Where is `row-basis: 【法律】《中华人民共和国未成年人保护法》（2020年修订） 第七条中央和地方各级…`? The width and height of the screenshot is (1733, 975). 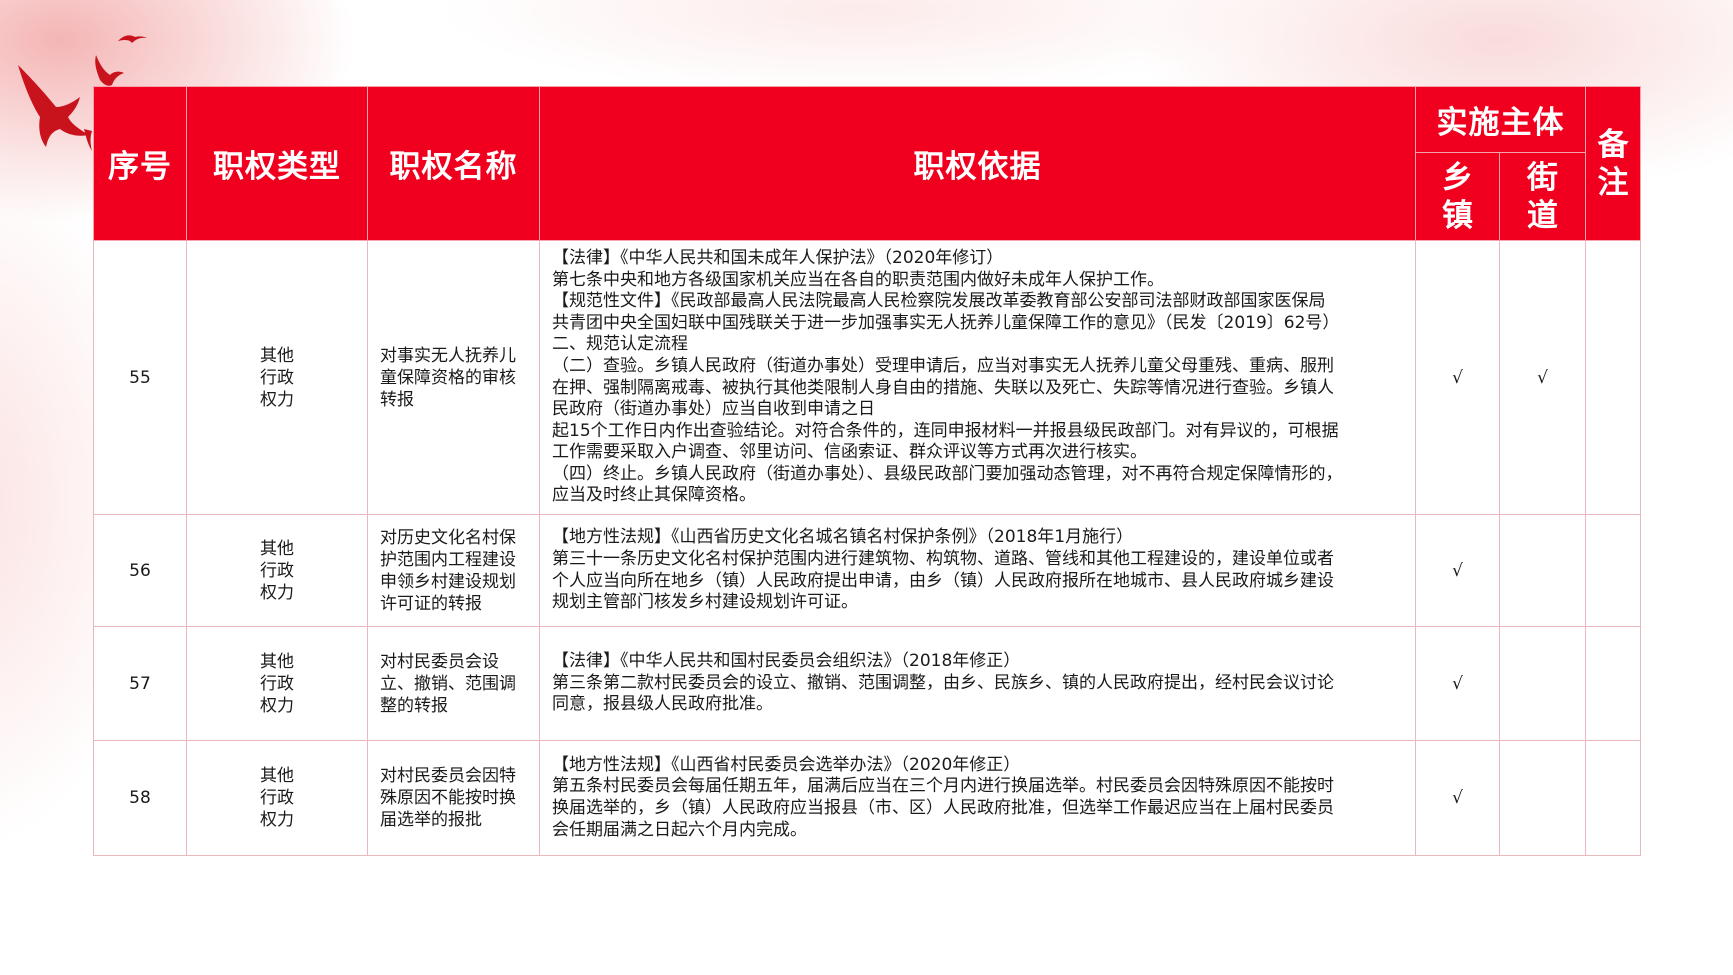
row-basis: 【法律】《中华人民共和国未成年人保护法》（2020年修订） 第七条中央和地方各级… is located at coordinates (977, 377).